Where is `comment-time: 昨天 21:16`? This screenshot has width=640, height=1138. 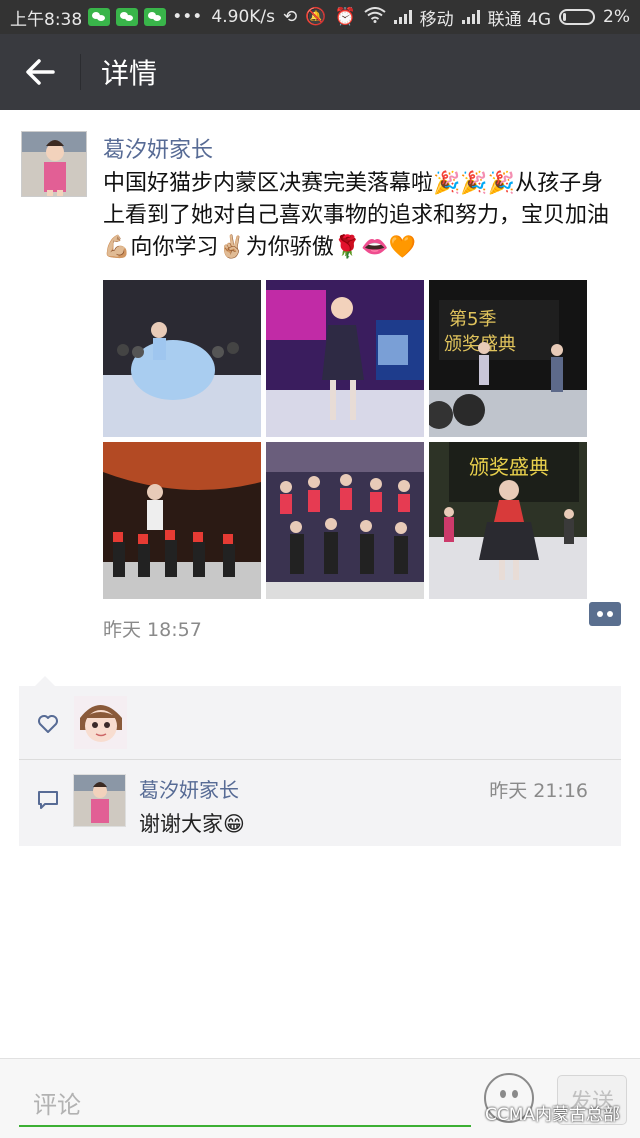
comment-time: 昨天 21:16 is located at coordinates (538, 791).